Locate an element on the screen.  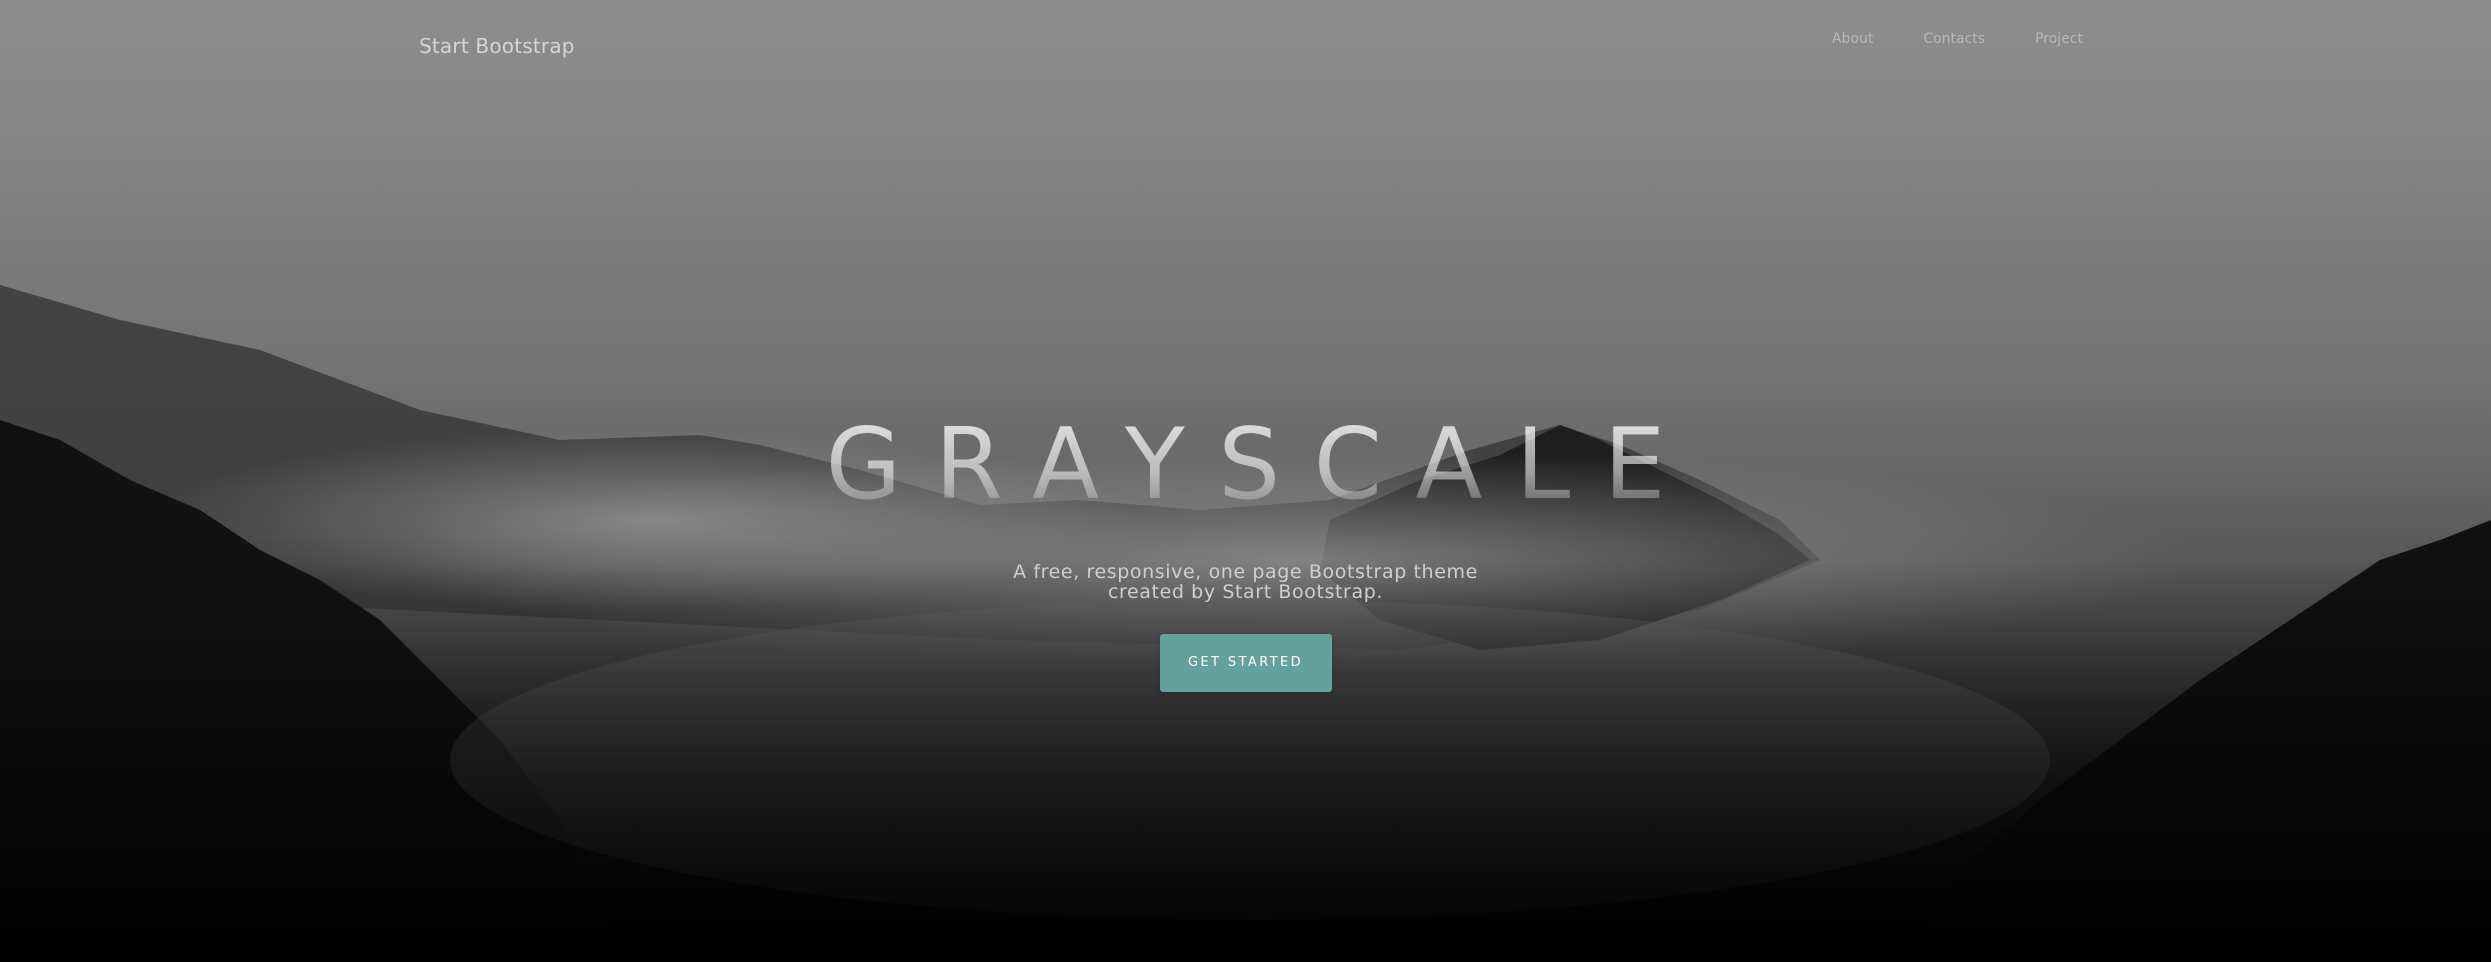
nav-link-about: About is located at coordinates (1852, 39).